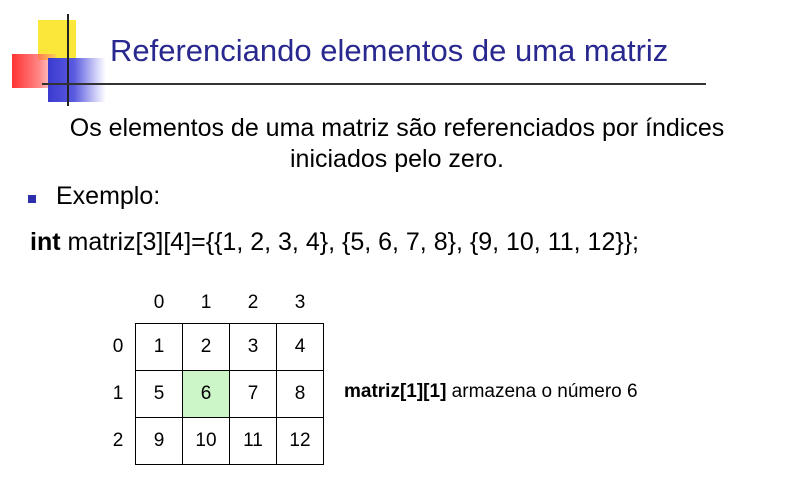 The width and height of the screenshot is (794, 484). I want to click on logo-vertical-line, so click(68, 60).